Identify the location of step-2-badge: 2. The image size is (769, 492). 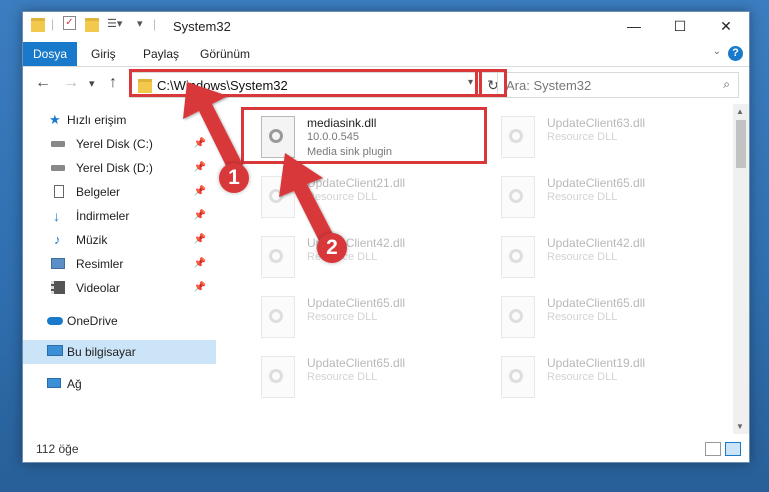
(332, 248).